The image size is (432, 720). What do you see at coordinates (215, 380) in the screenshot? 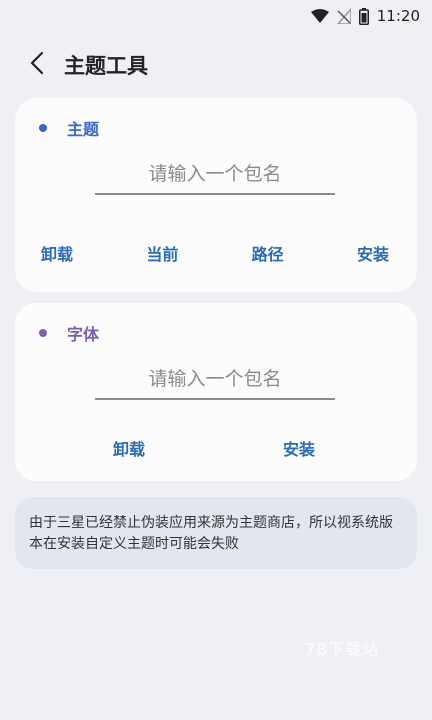
I see `font-package-input` at bounding box center [215, 380].